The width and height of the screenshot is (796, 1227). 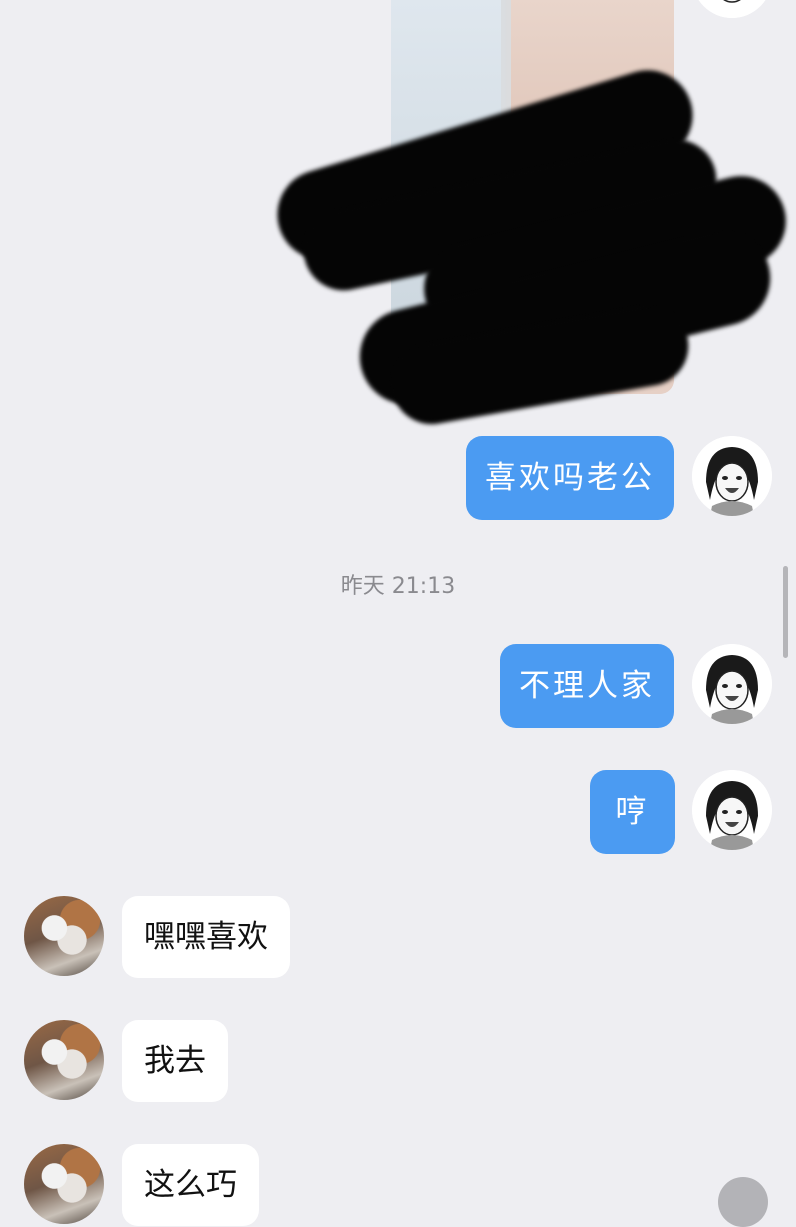 I want to click on message-text: 嘿嘿喜欢, so click(x=206, y=936).